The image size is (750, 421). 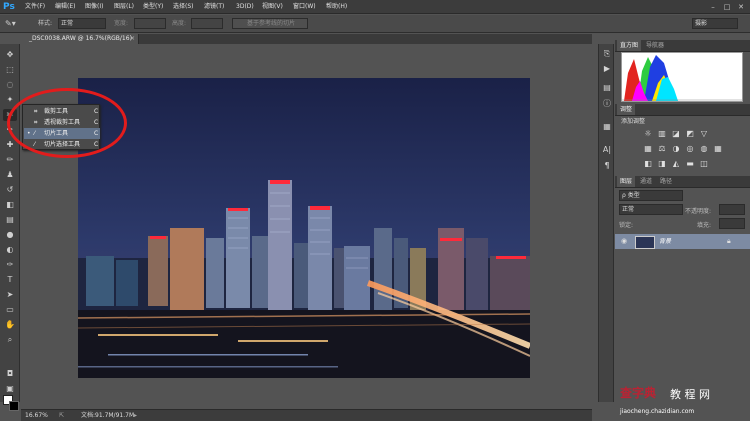 I want to click on zoom-level: 16.67%, so click(x=36, y=415).